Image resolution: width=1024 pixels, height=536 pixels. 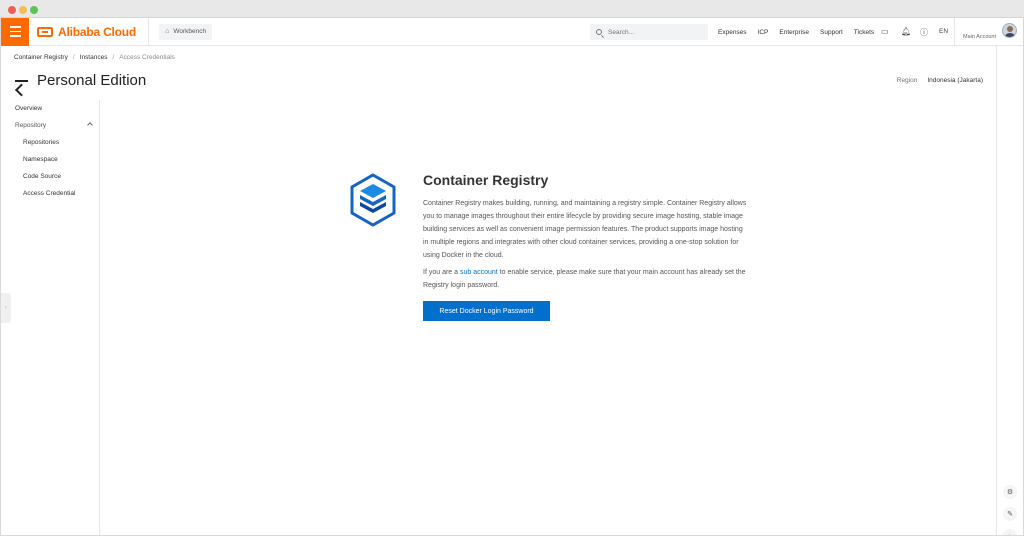 I want to click on sidebar-collapse-handle: ›, so click(x=6, y=308).